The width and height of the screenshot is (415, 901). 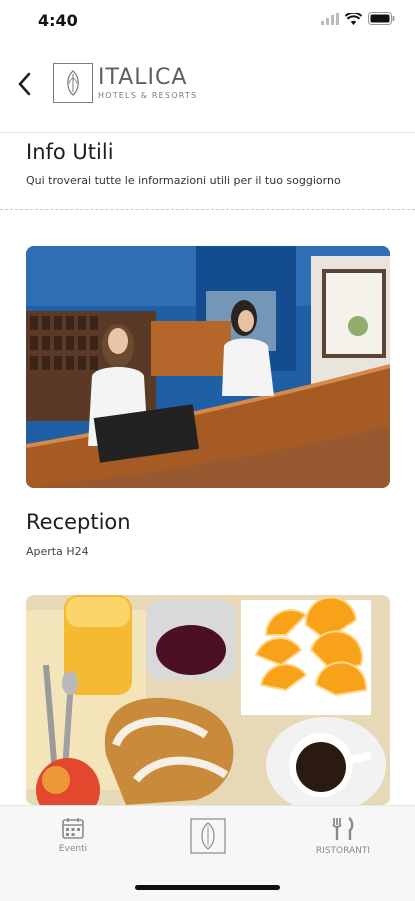 I want to click on brand-logo: ITALICA HOTELS & RESORTS, so click(x=125, y=83).